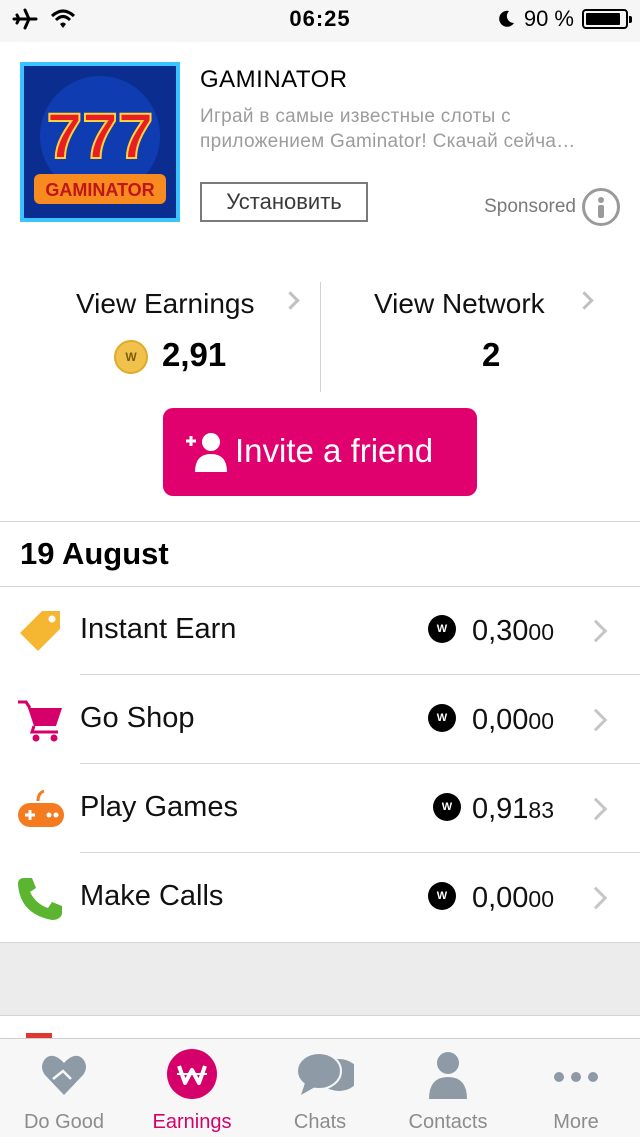 This screenshot has height=1137, width=640. Describe the element at coordinates (576, 1122) in the screenshot. I see `tab-label: More` at that location.